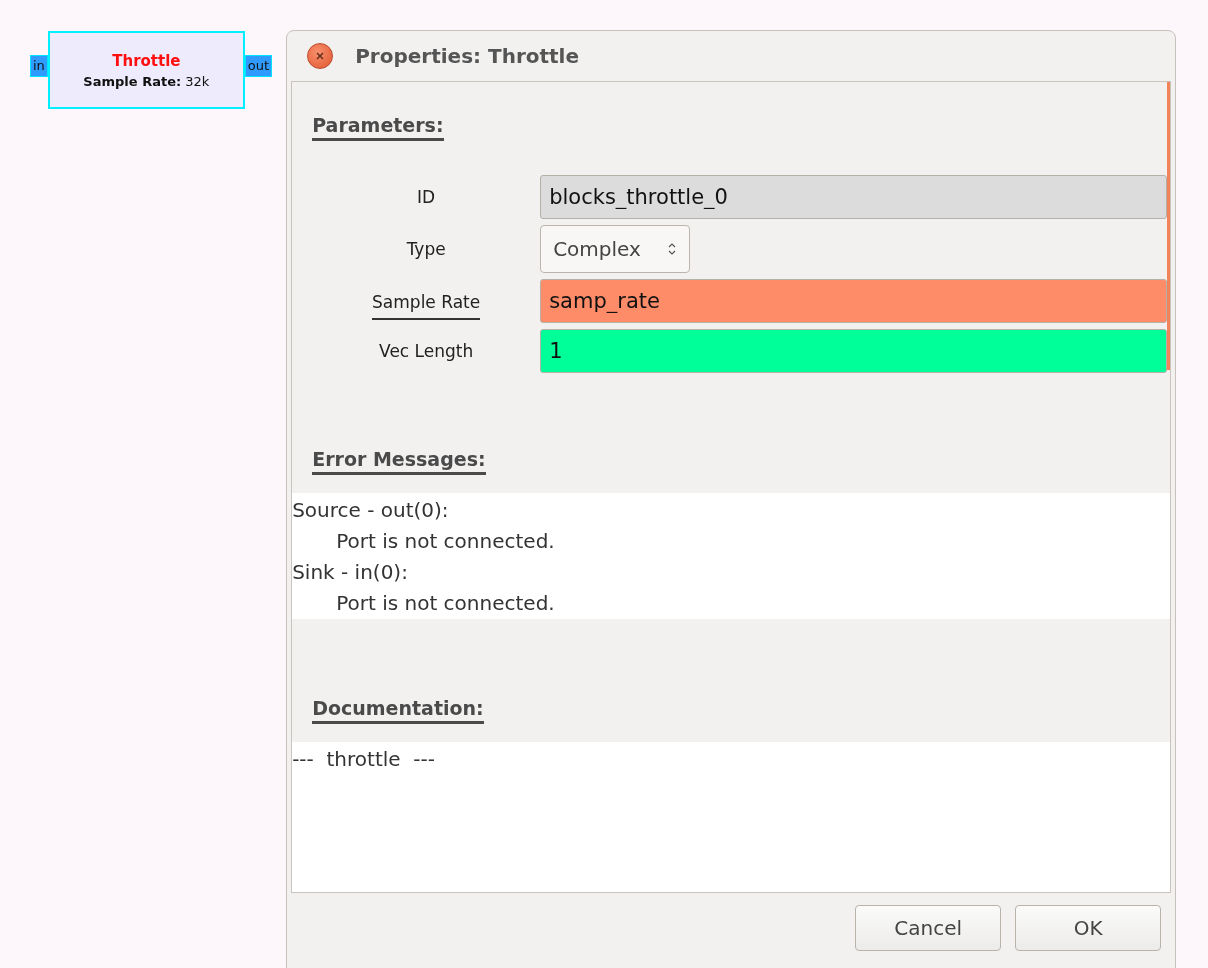 The image size is (1208, 968). Describe the element at coordinates (426, 249) in the screenshot. I see `parameter-label: Type` at that location.